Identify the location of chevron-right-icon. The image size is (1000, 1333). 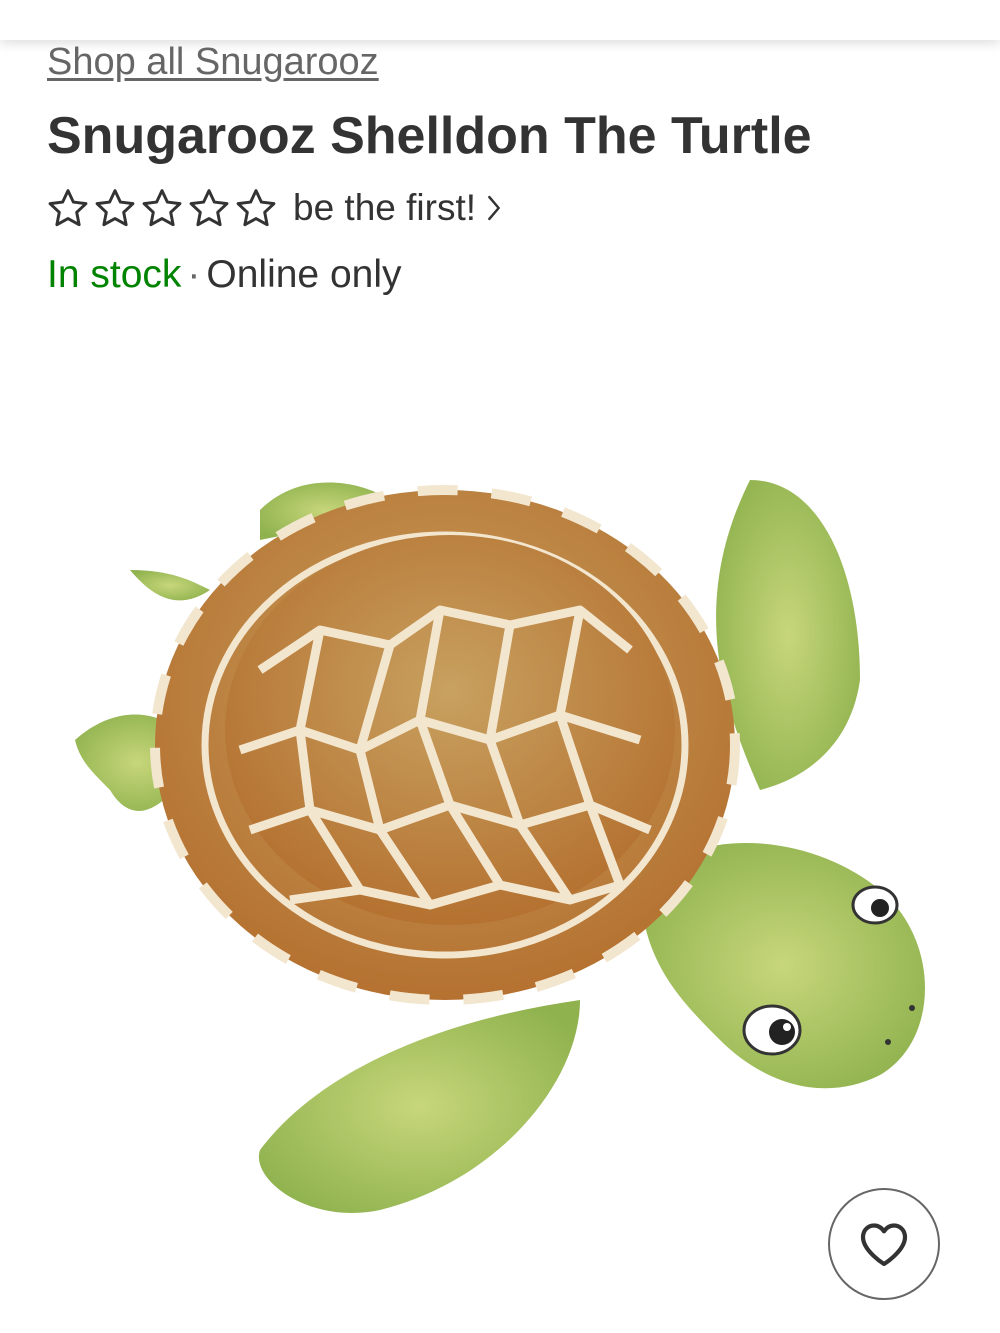
(494, 208).